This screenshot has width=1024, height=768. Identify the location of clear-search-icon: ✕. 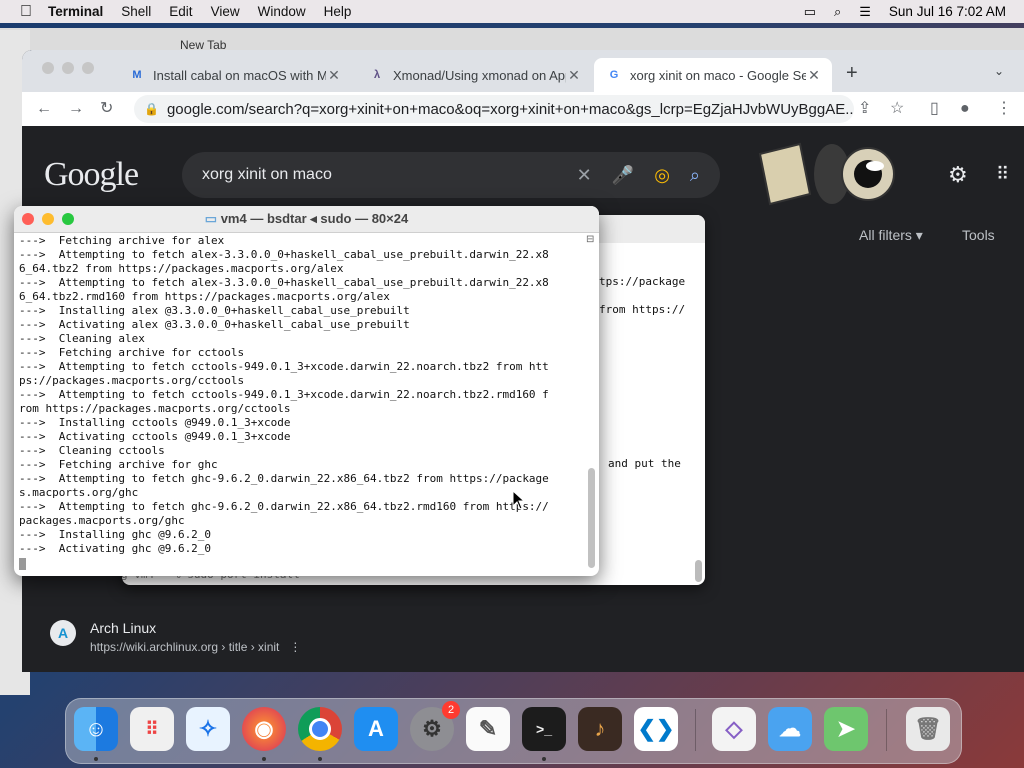
(584, 175).